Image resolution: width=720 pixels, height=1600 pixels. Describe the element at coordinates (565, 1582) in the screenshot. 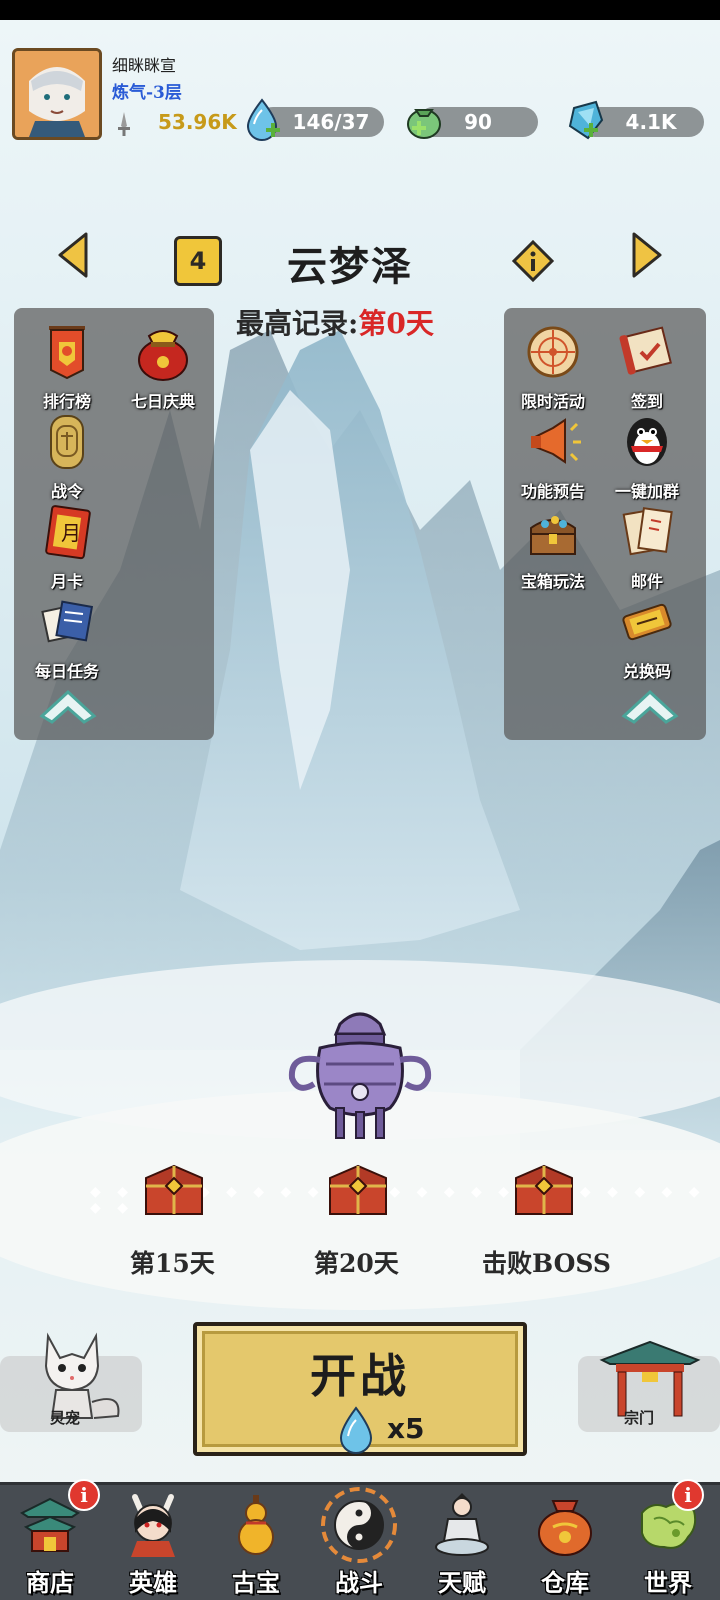

I see `nav-warehouse-label: 仓库` at that location.